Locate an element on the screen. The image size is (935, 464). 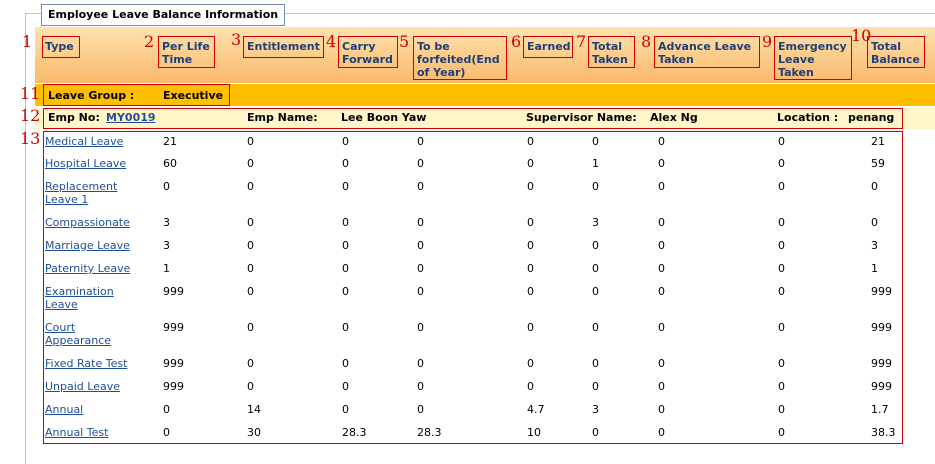
table-cell-total-balance: 1.7 is located at coordinates (880, 409).